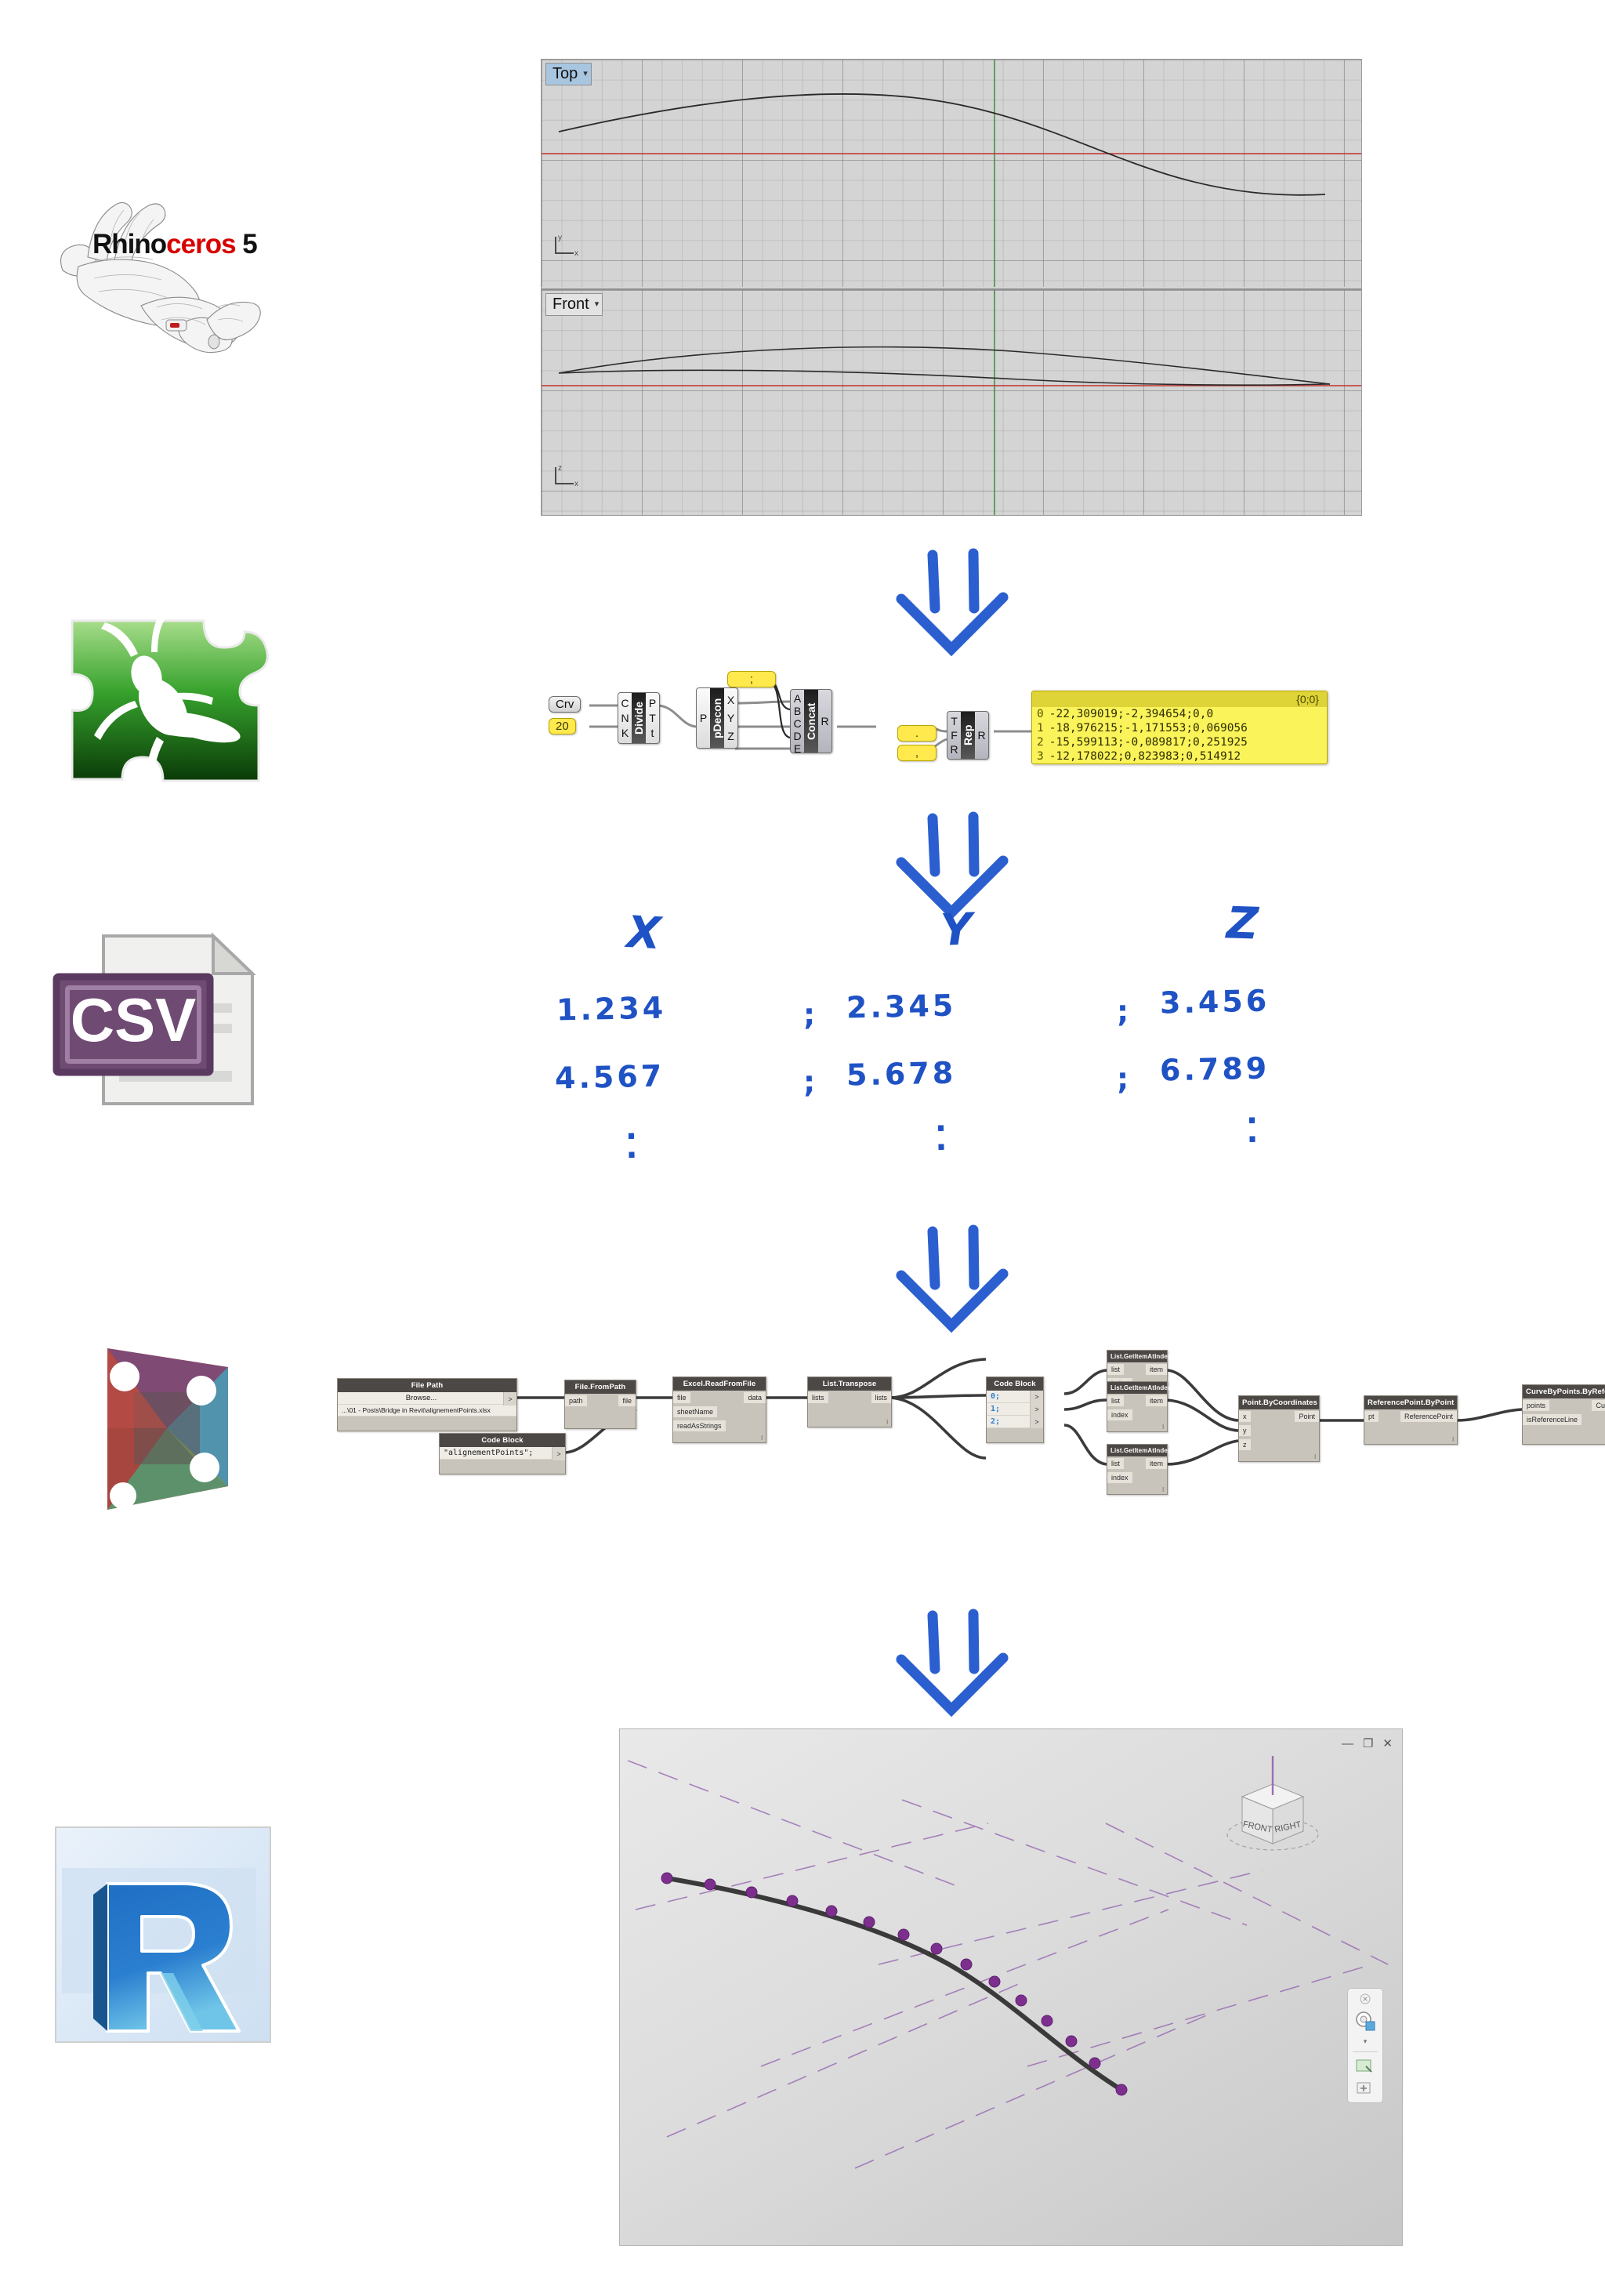 This screenshot has height=2296, width=1605. What do you see at coordinates (719, 1384) in the screenshot?
I see `node-title: Excel.ReadFromFile` at bounding box center [719, 1384].